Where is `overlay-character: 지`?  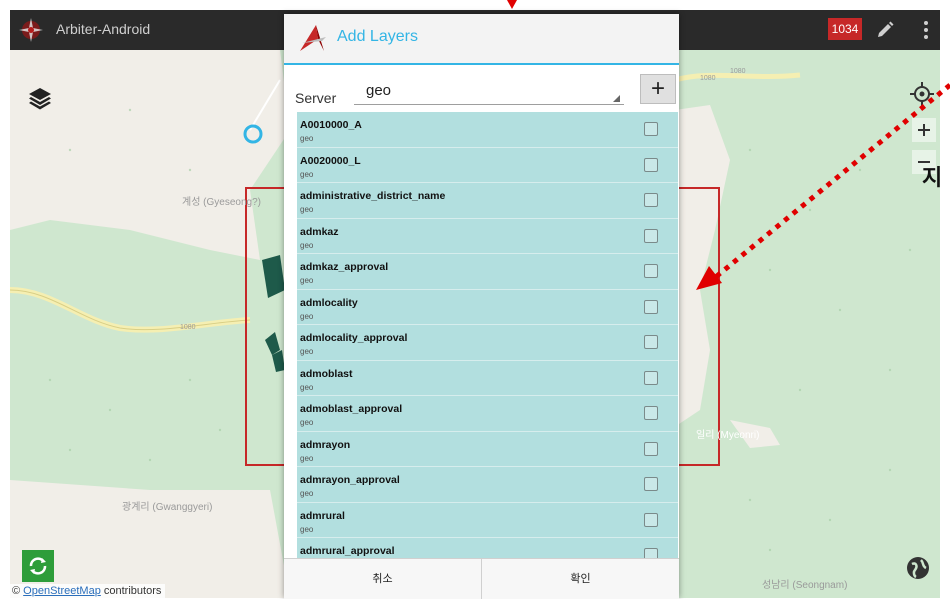
overlay-character: 지 is located at coordinates (932, 177).